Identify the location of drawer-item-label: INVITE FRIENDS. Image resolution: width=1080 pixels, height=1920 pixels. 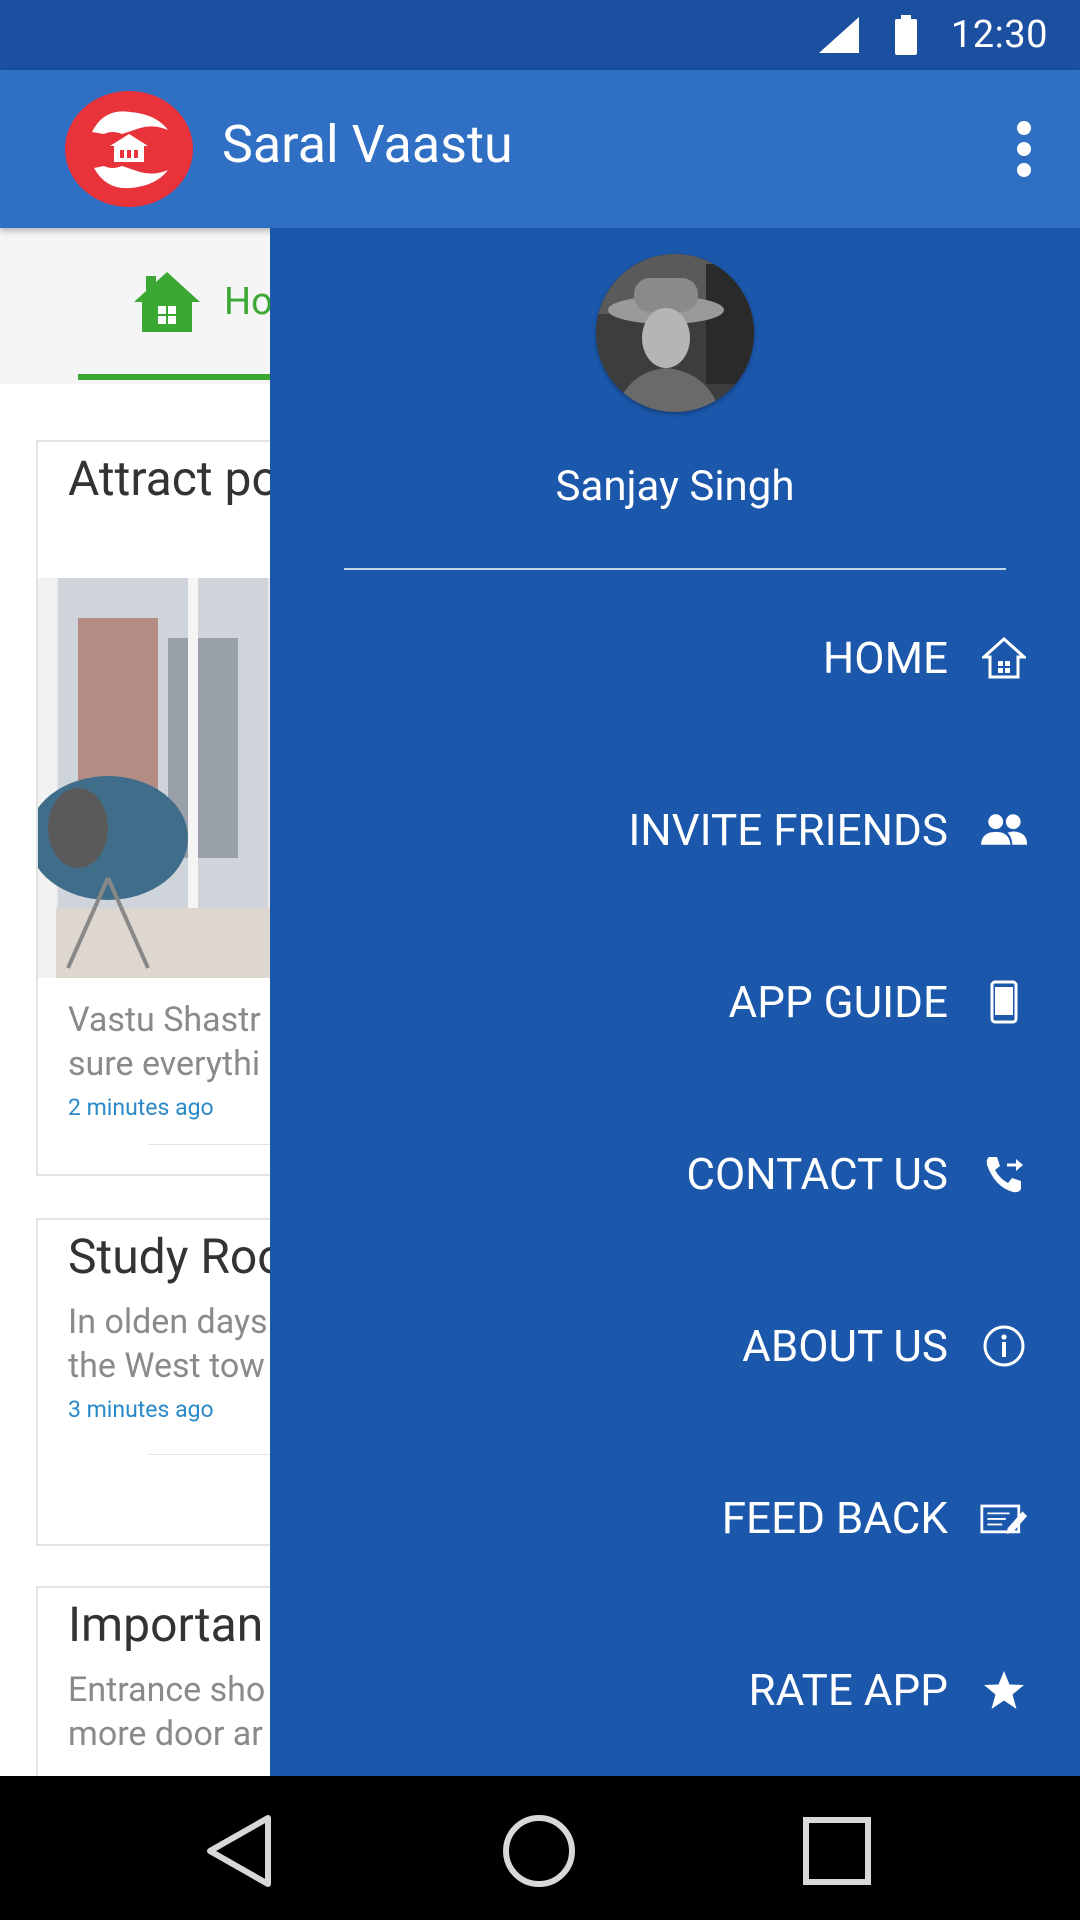
(788, 830).